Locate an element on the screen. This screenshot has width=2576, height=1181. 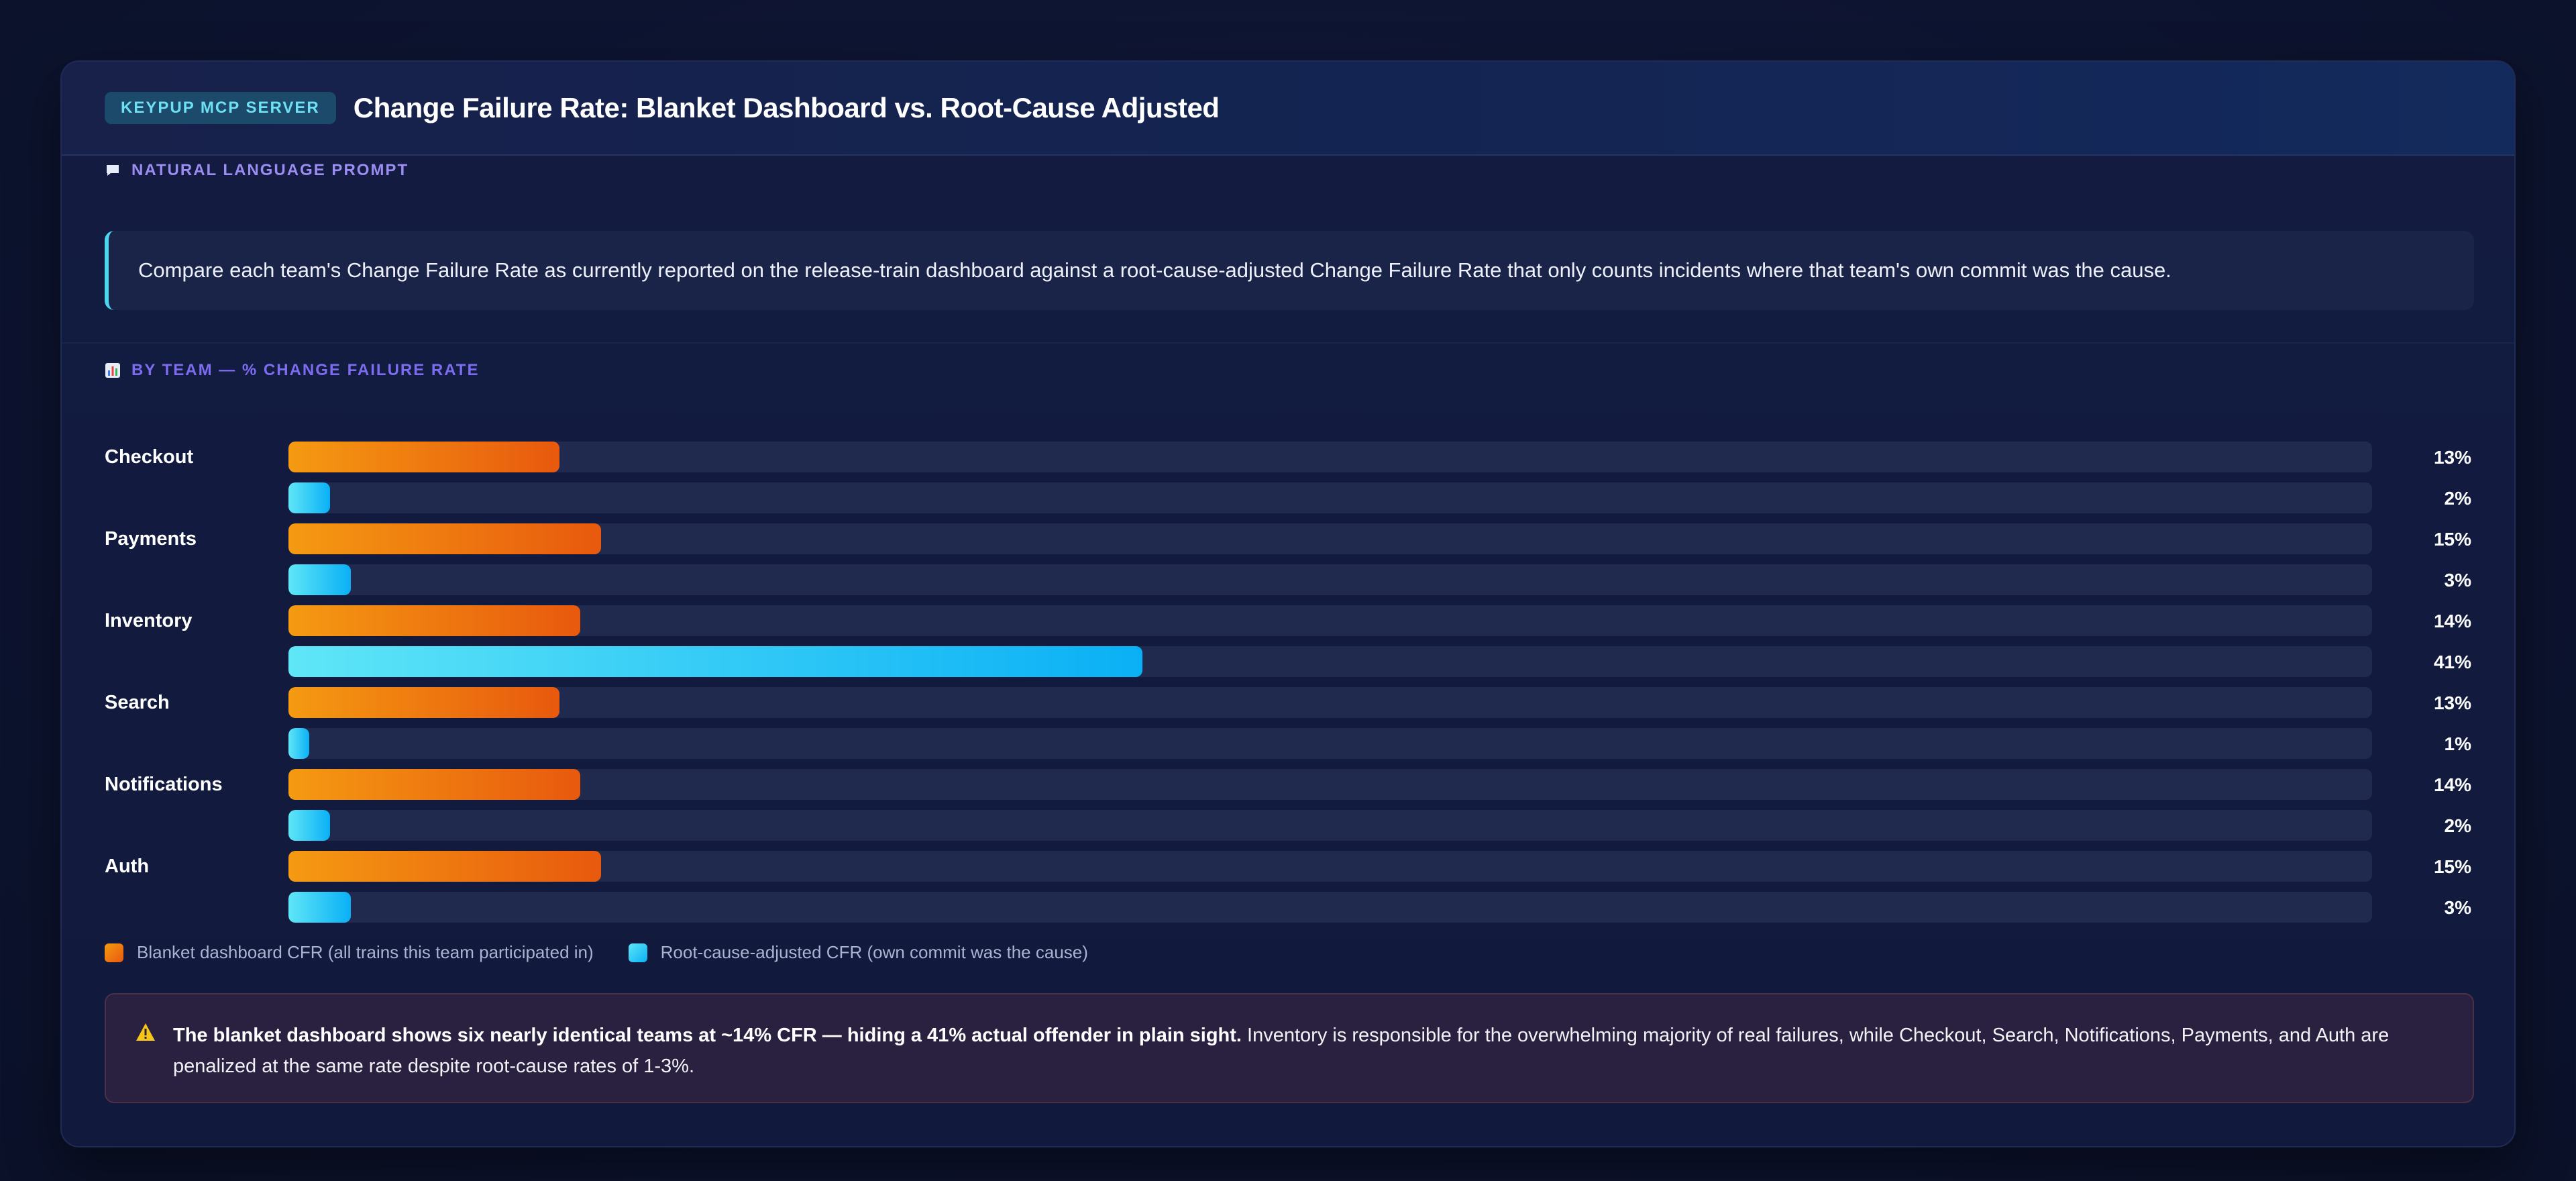
bar-track-checkout-adjusted is located at coordinates (1330, 497).